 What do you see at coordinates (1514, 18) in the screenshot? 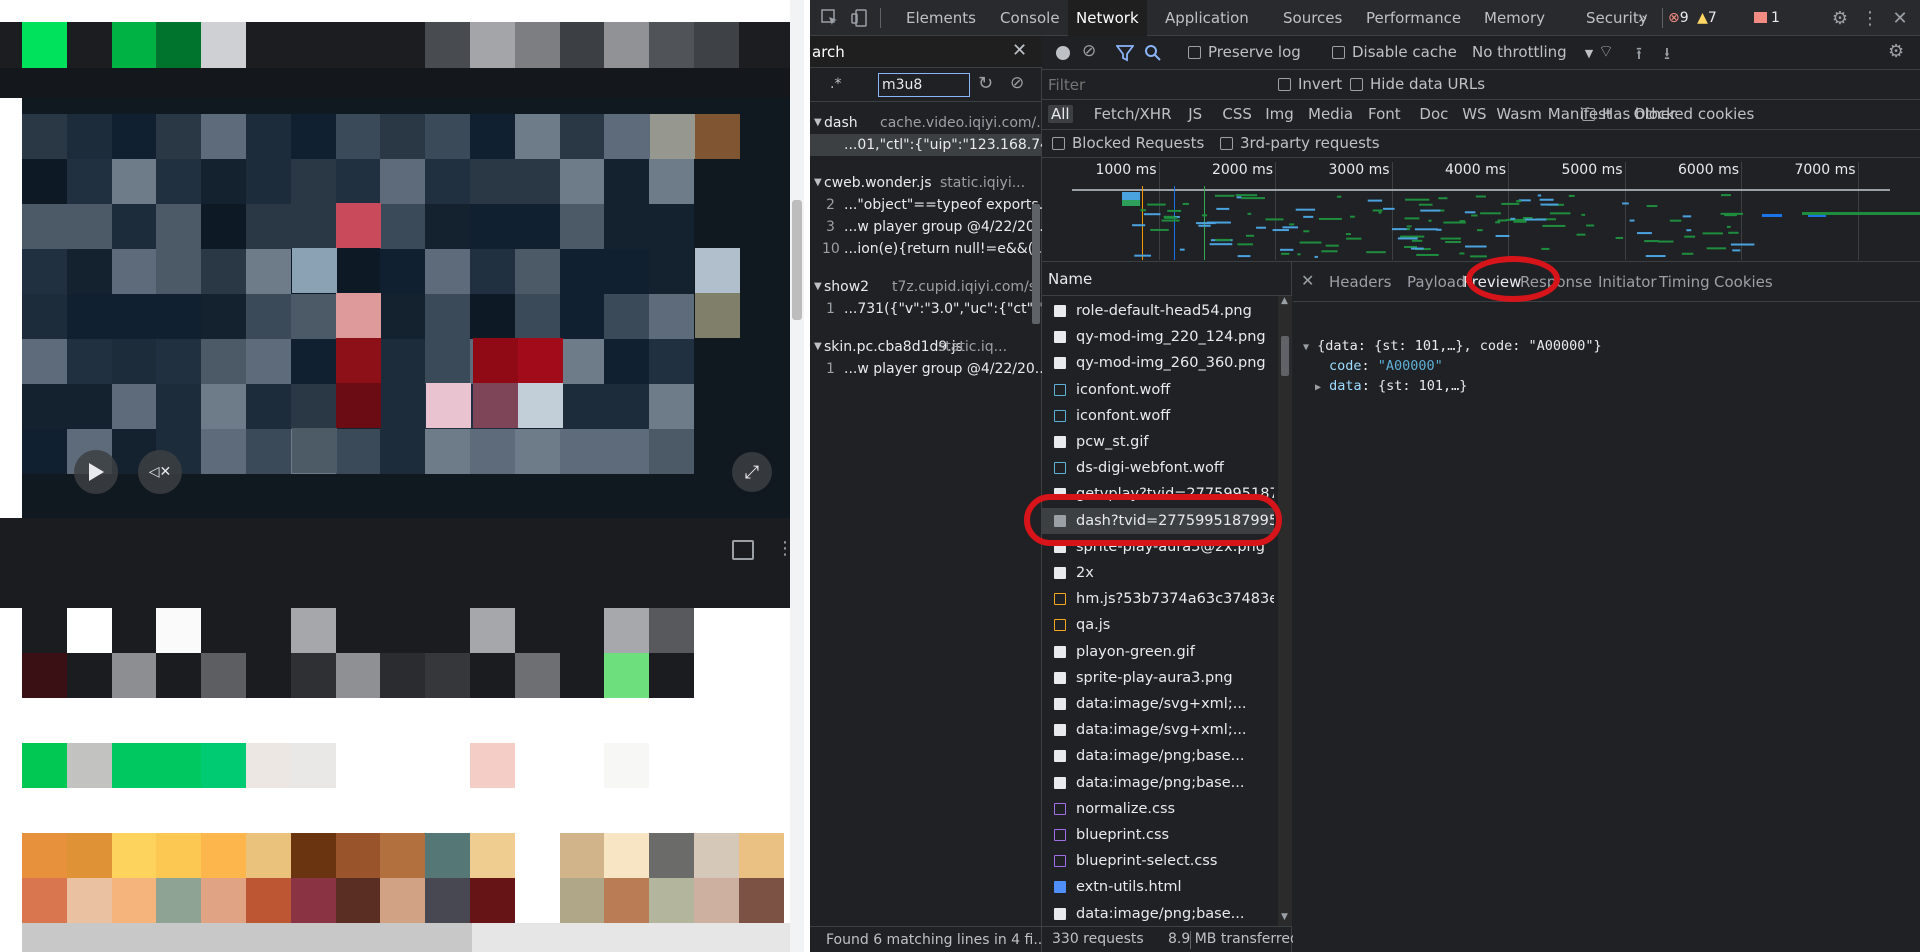
I see `tab-memory: Memory` at bounding box center [1514, 18].